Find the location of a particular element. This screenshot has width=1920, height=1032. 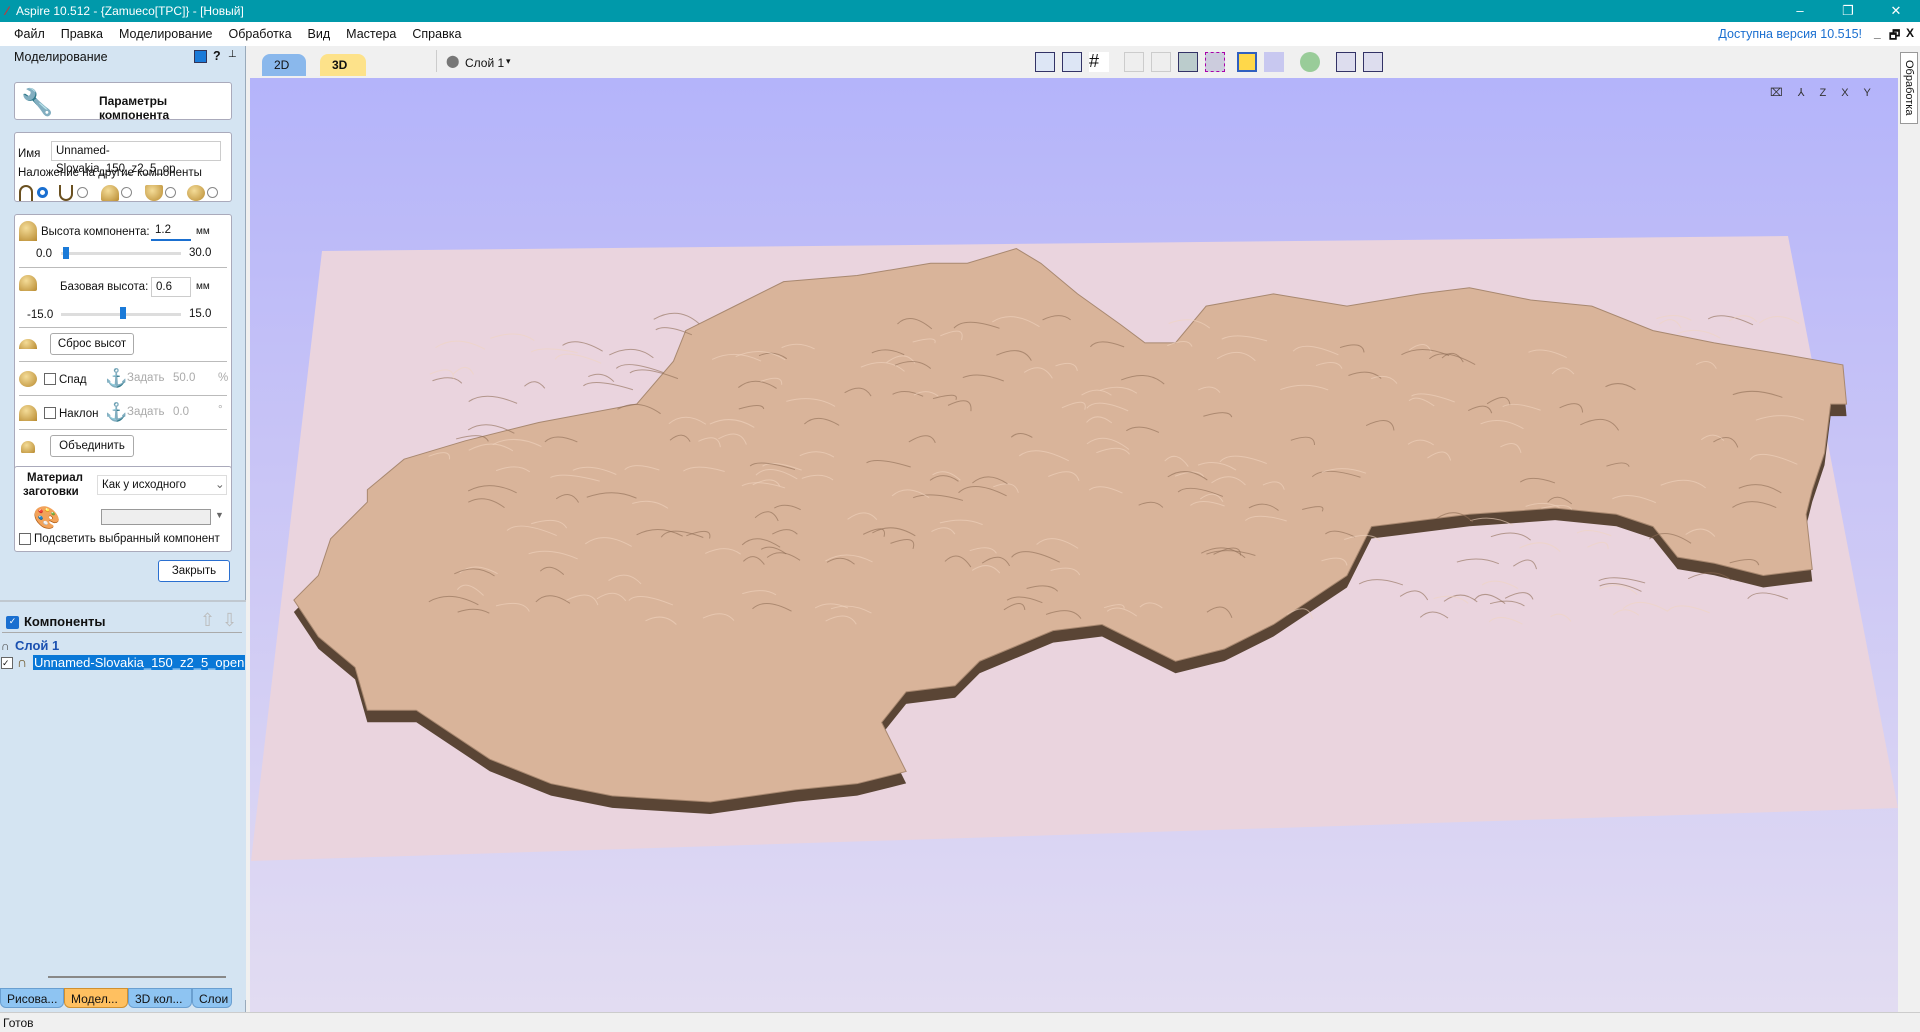

tilt-value: 0.0 is located at coordinates (181, 412).